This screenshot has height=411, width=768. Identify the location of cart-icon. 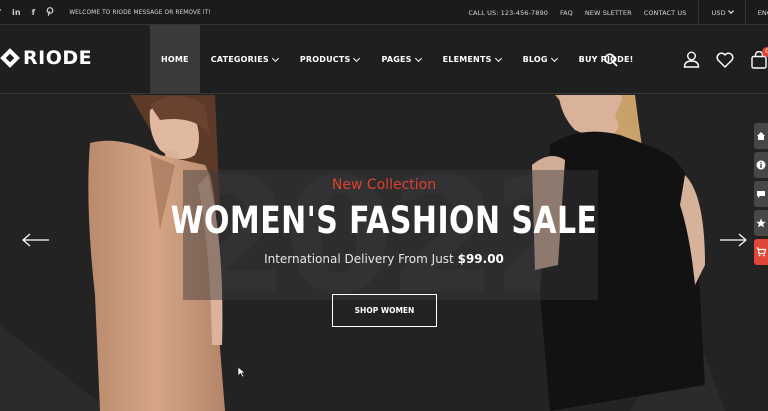
(761, 252).